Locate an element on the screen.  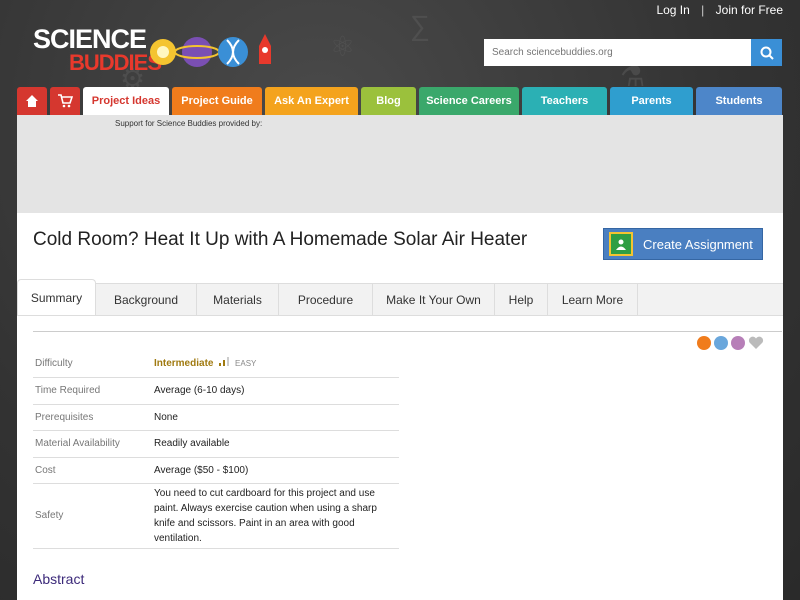
tab-procedure: Procedure is located at coordinates (326, 300).